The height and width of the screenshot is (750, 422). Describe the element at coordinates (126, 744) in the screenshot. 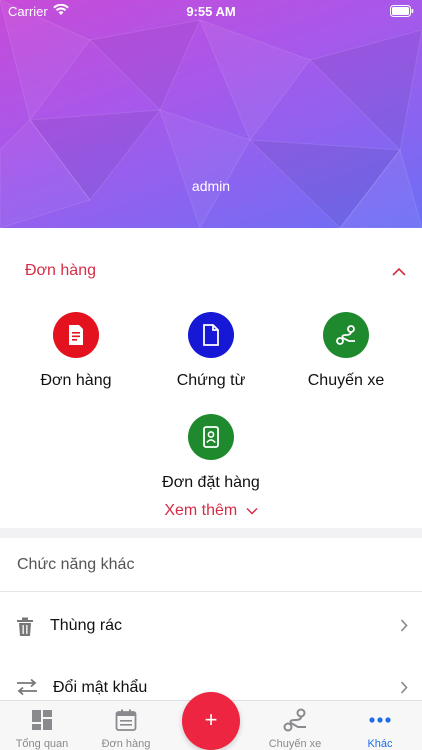

I see `tab-label: Đơn hàng` at that location.